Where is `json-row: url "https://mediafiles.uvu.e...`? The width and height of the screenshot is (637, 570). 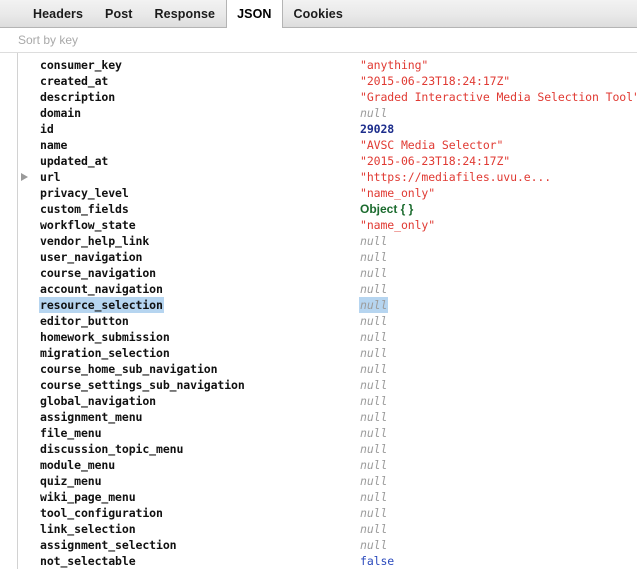 json-row: url "https://mediafiles.uvu.e... is located at coordinates (318, 177).